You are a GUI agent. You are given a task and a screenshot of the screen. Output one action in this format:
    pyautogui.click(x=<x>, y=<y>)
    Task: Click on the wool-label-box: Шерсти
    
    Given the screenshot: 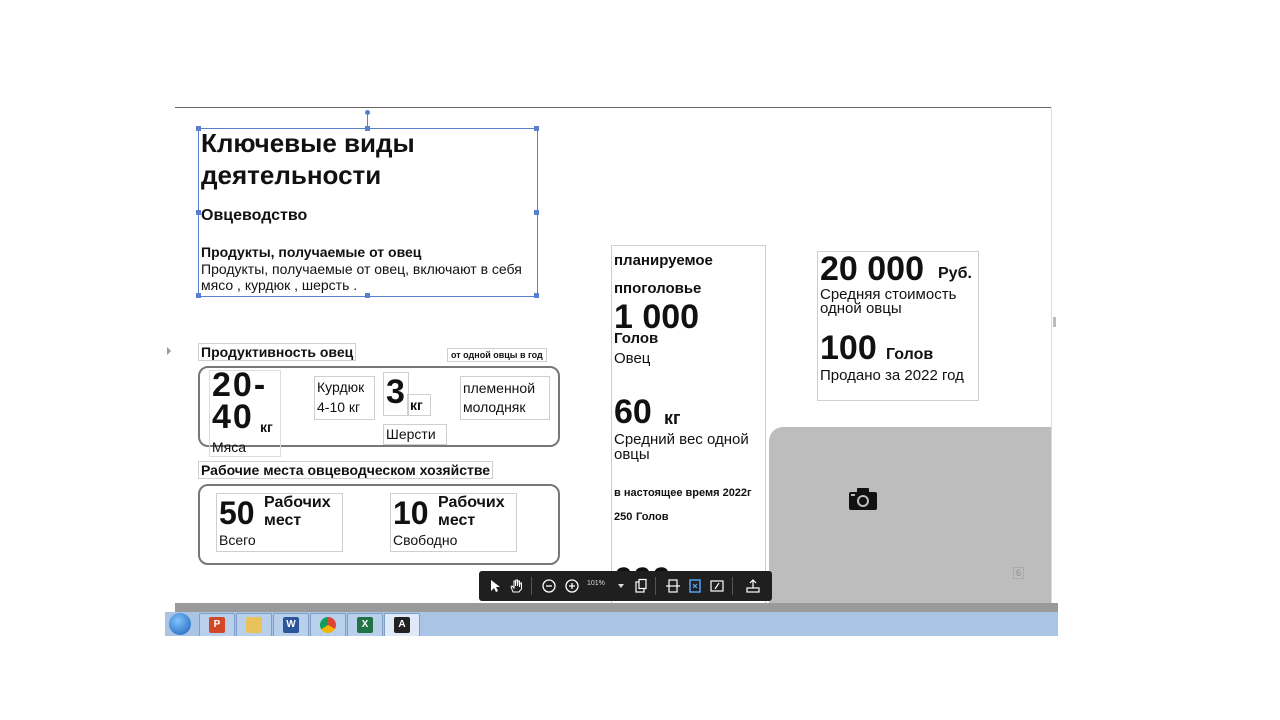 What is the action you would take?
    pyautogui.click(x=415, y=434)
    